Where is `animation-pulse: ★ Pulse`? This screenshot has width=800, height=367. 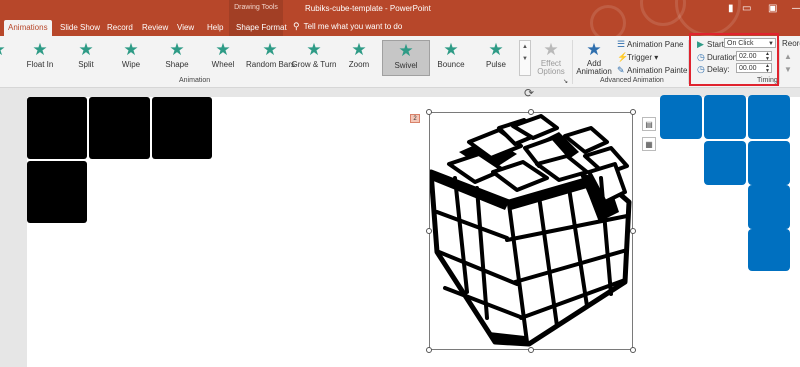
animation-pulse: ★ Pulse is located at coordinates (496, 58).